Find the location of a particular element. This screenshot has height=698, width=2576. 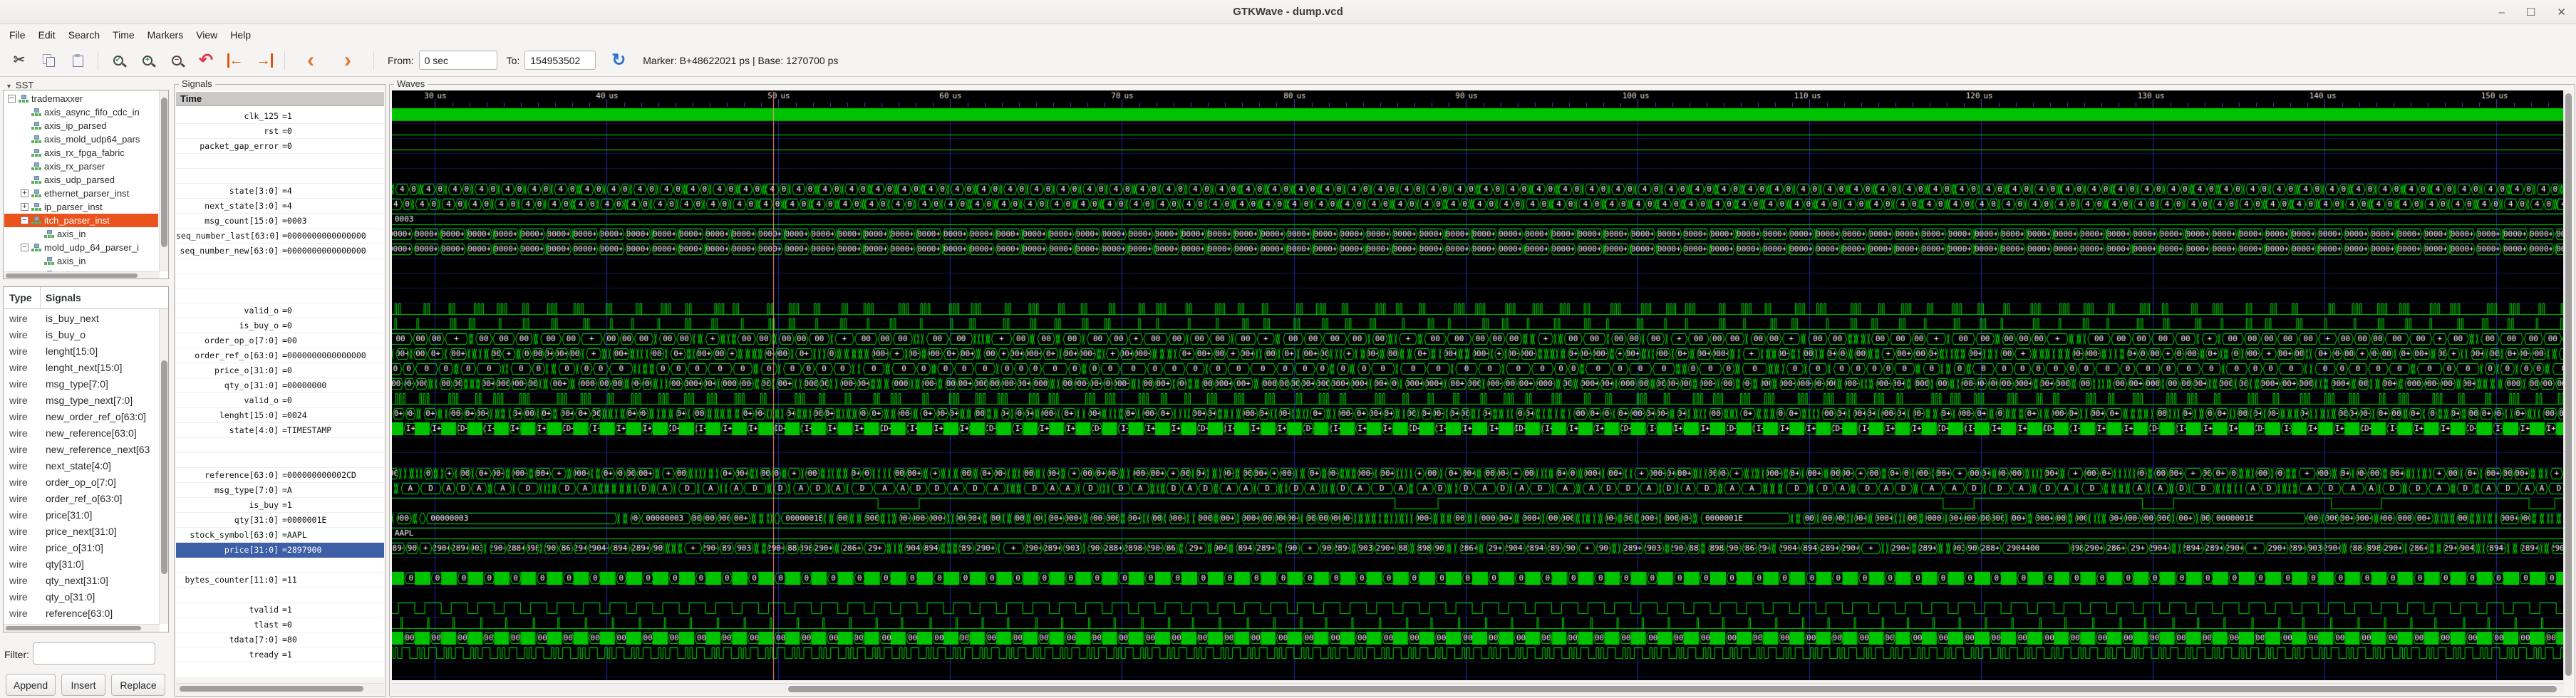

tree-item-axis_async_fifo_cdc_in: axis_async_fifo_cdc_in is located at coordinates (81, 112).